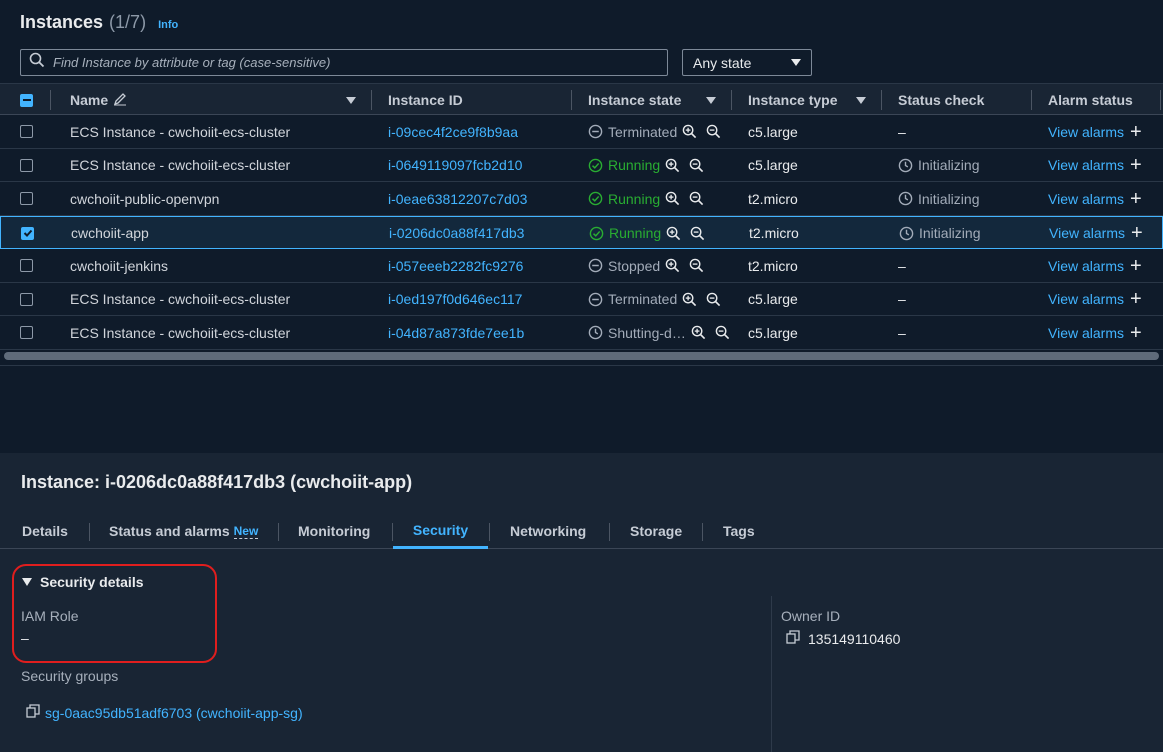 The width and height of the screenshot is (1163, 752). Describe the element at coordinates (98, 100) in the screenshot. I see `column-header-name: Name` at that location.